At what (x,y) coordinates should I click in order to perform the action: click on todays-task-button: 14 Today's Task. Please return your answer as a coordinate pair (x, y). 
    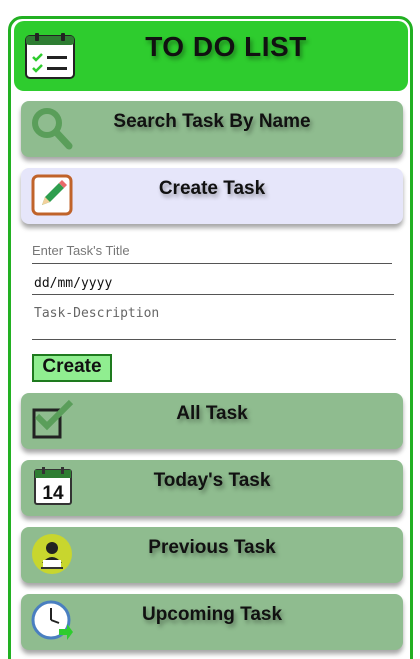
    Looking at the image, I should click on (212, 488).